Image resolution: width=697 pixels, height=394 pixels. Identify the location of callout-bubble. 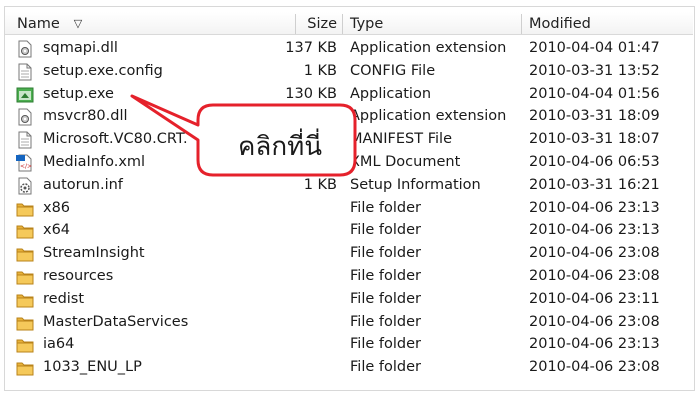
(243, 135).